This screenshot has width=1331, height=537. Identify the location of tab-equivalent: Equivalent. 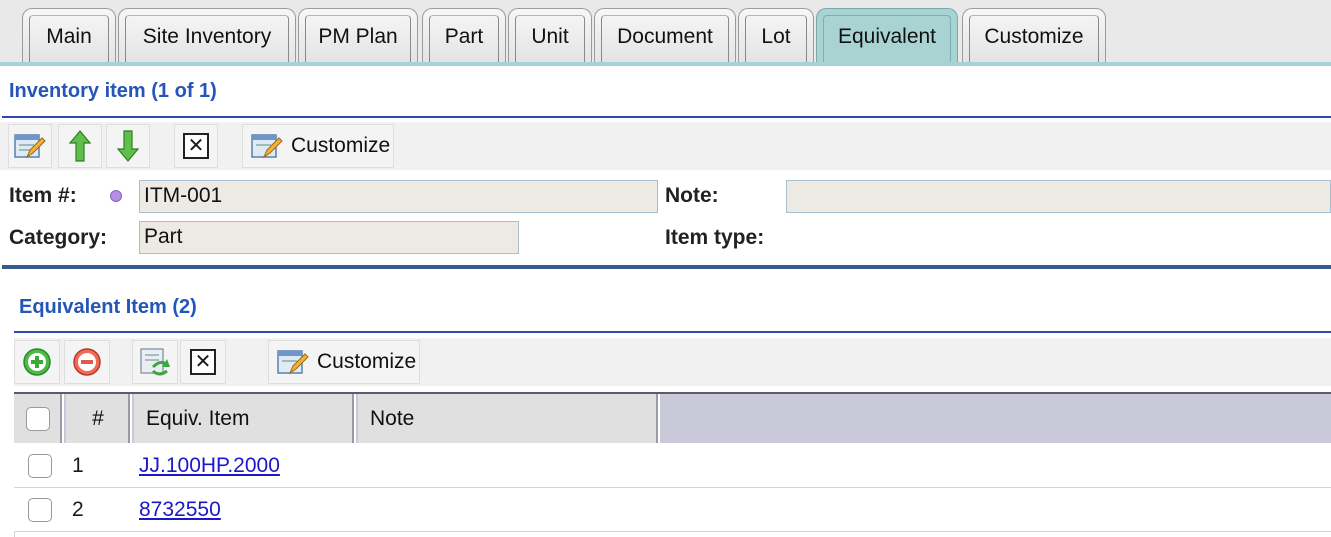
(887, 37).